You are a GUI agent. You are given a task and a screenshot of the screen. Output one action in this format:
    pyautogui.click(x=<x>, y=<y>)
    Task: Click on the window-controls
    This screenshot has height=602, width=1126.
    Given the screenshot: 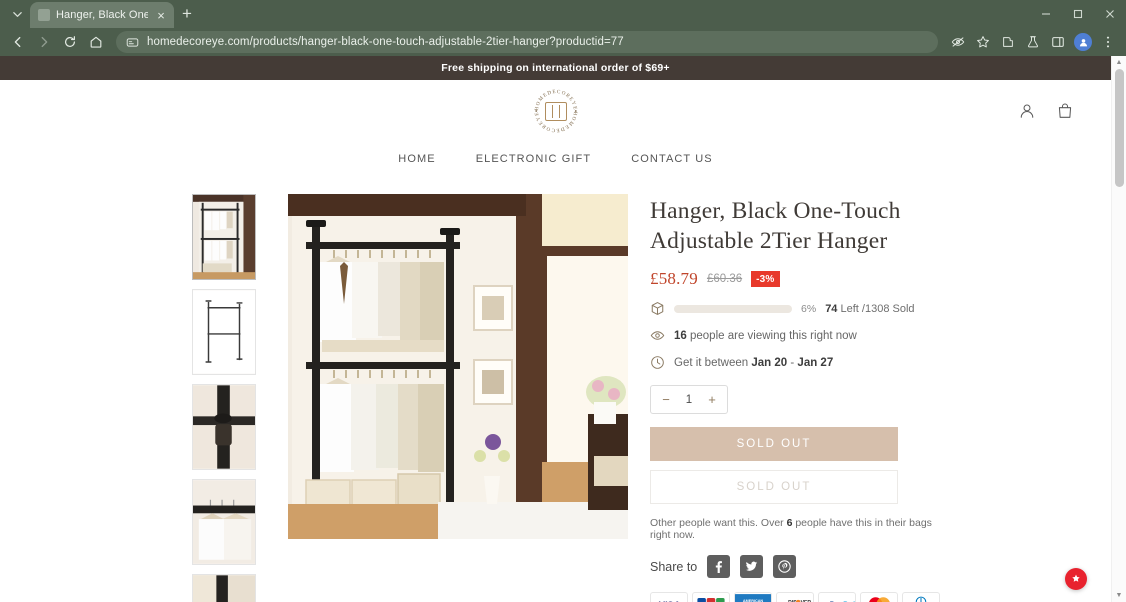 What is the action you would take?
    pyautogui.click(x=1078, y=14)
    